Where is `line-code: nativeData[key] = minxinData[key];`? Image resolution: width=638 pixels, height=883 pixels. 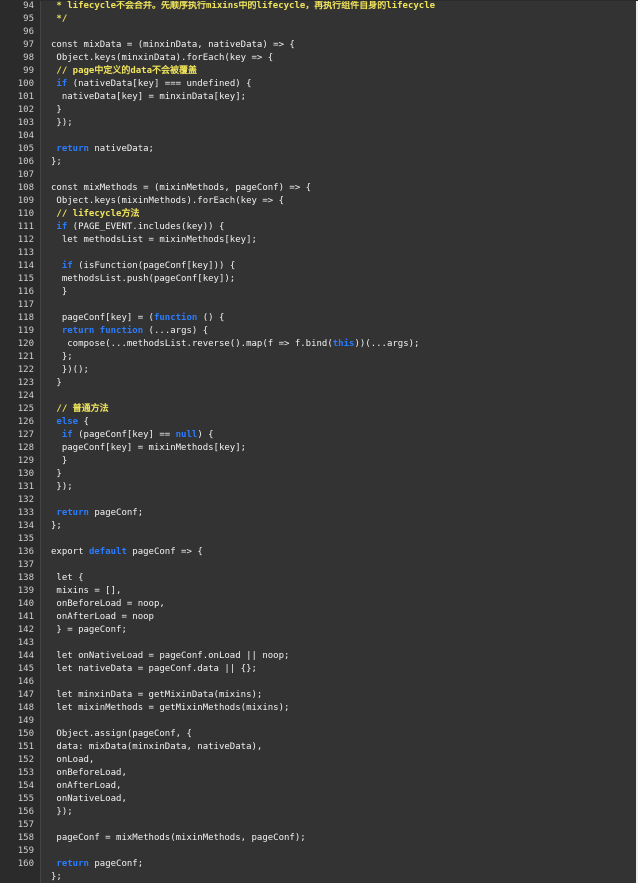 line-code: nativeData[key] = minxinData[key]; is located at coordinates (143, 97).